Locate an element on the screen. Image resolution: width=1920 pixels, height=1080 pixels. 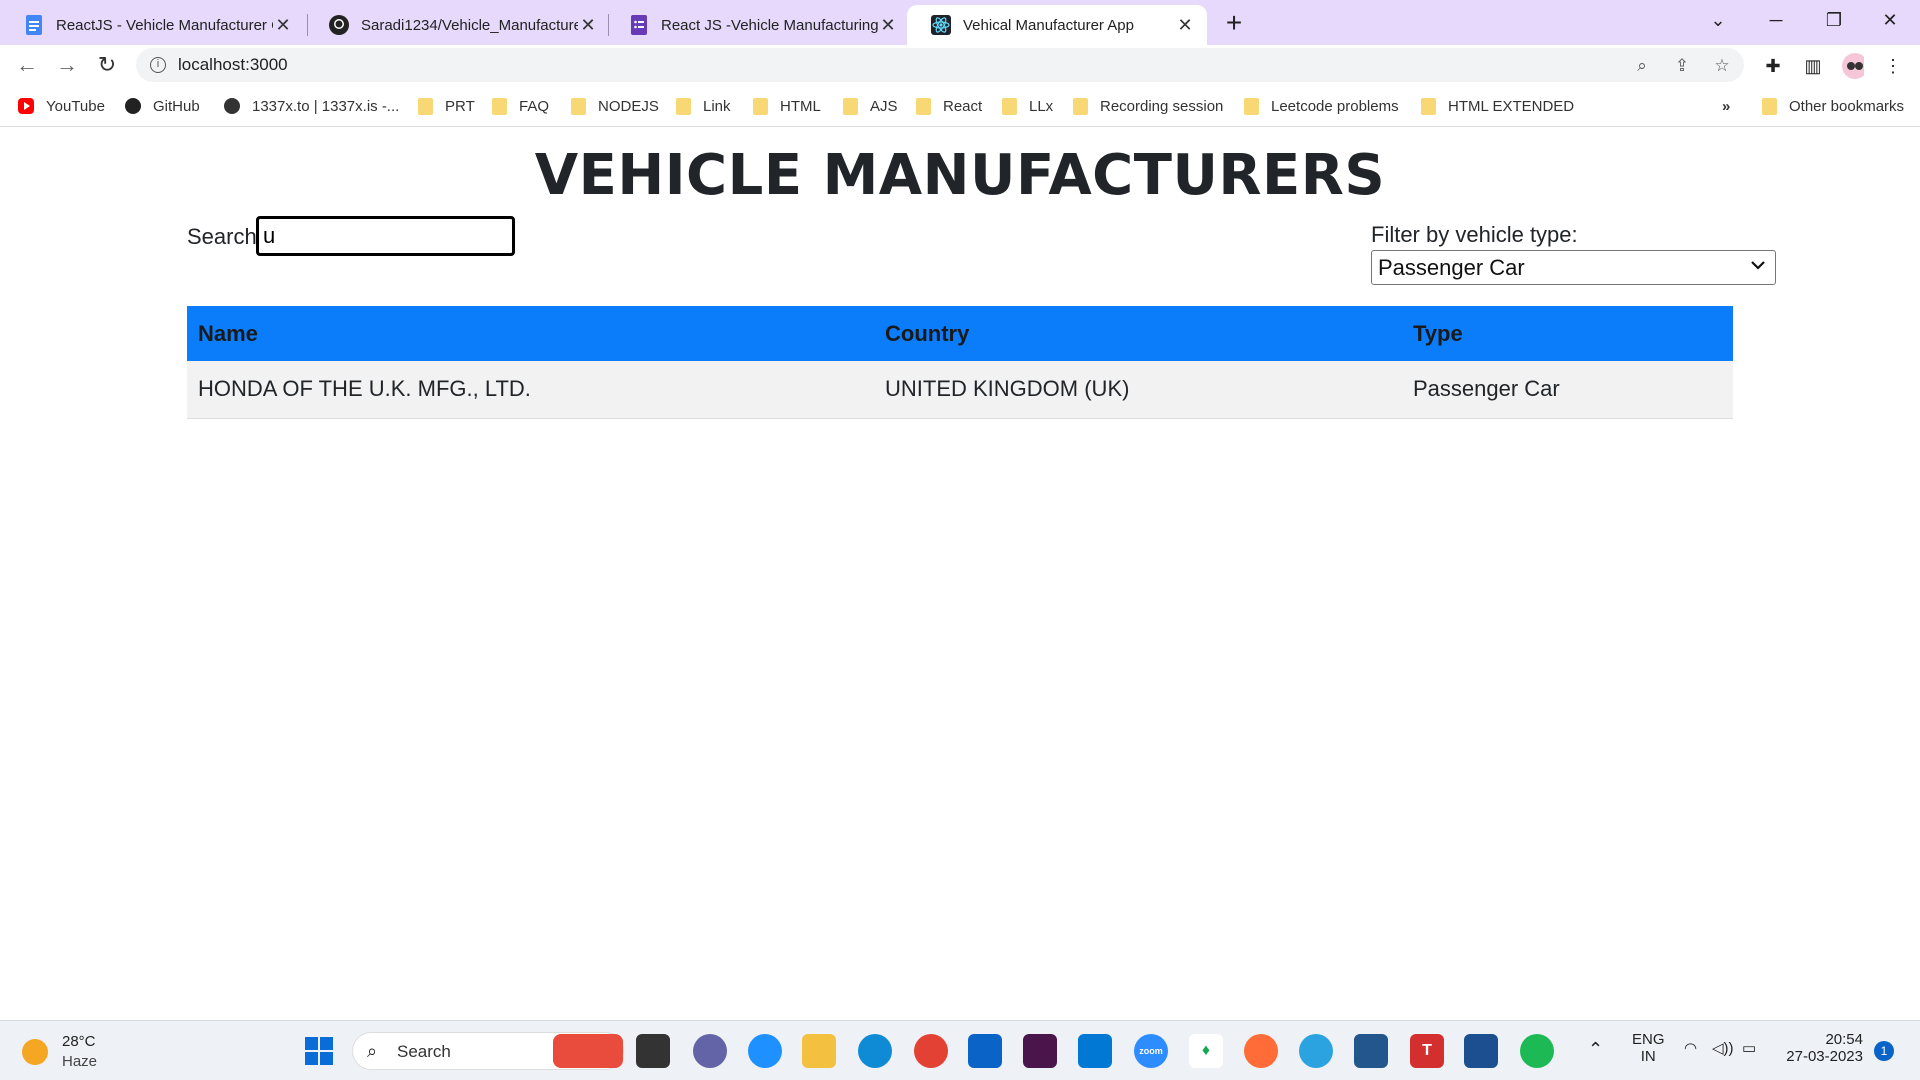
bookmark-html-extended: HTML EXTENDED is located at coordinates (1497, 106).